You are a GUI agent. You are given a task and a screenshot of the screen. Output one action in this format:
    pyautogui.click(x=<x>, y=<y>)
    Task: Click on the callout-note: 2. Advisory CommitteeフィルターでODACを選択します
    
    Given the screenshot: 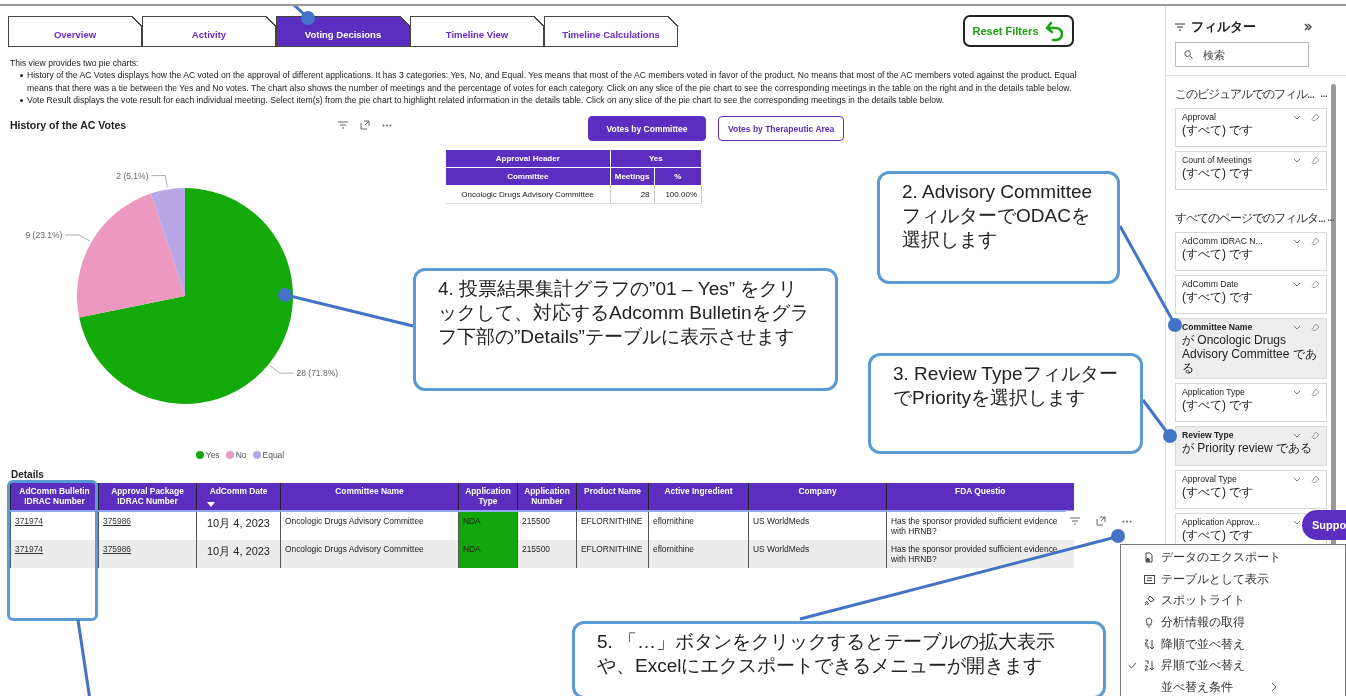 What is the action you would take?
    pyautogui.click(x=998, y=227)
    